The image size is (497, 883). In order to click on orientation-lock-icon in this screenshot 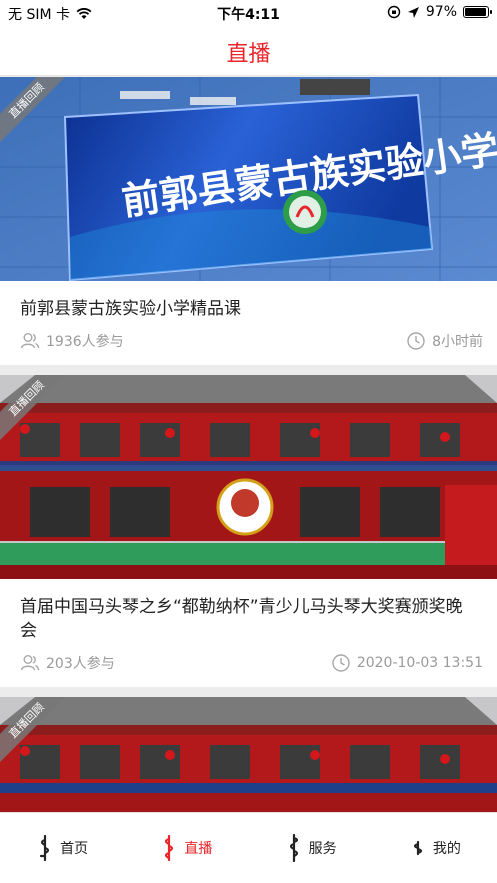, I will do `click(394, 12)`.